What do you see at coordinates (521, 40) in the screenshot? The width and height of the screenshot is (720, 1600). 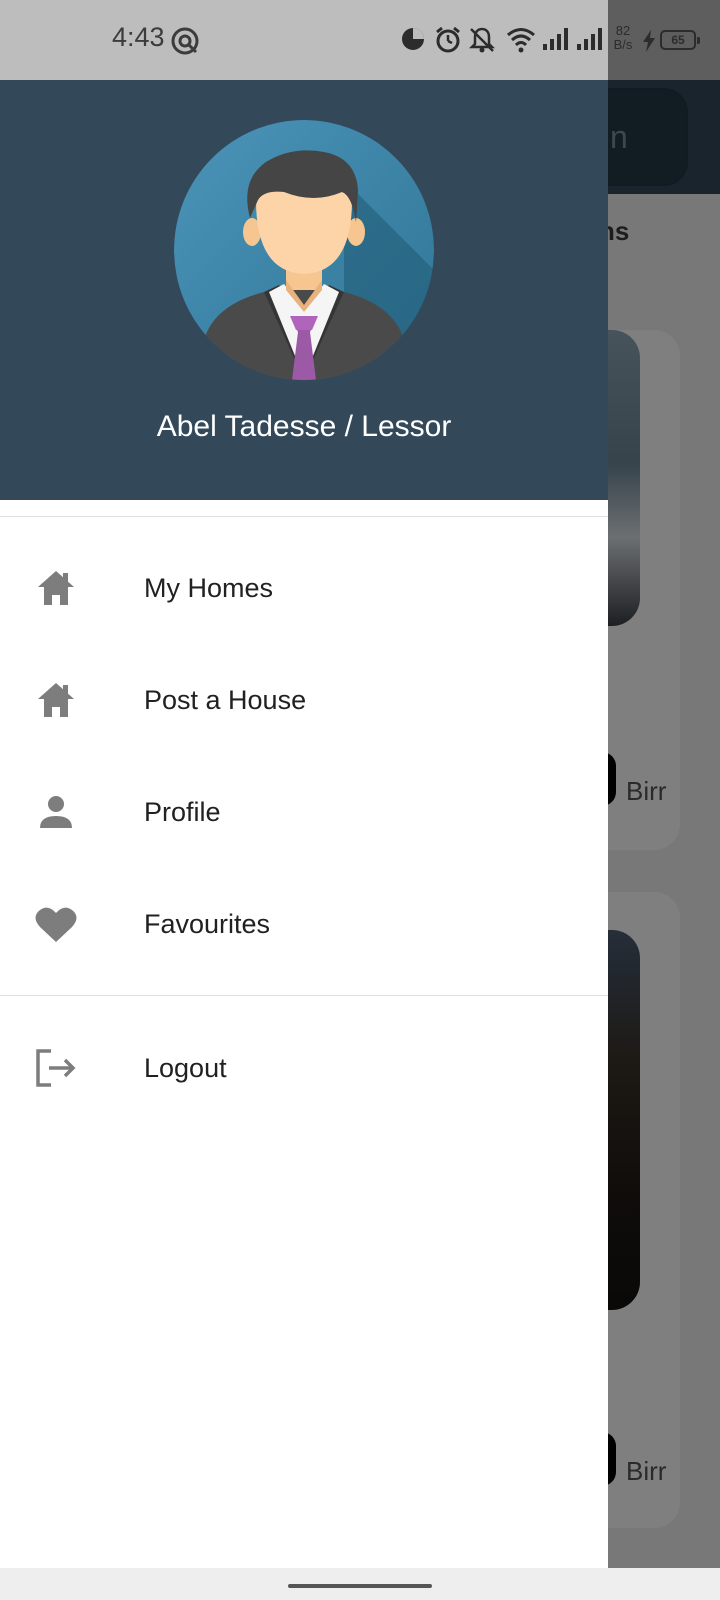 I see `wifi-icon` at bounding box center [521, 40].